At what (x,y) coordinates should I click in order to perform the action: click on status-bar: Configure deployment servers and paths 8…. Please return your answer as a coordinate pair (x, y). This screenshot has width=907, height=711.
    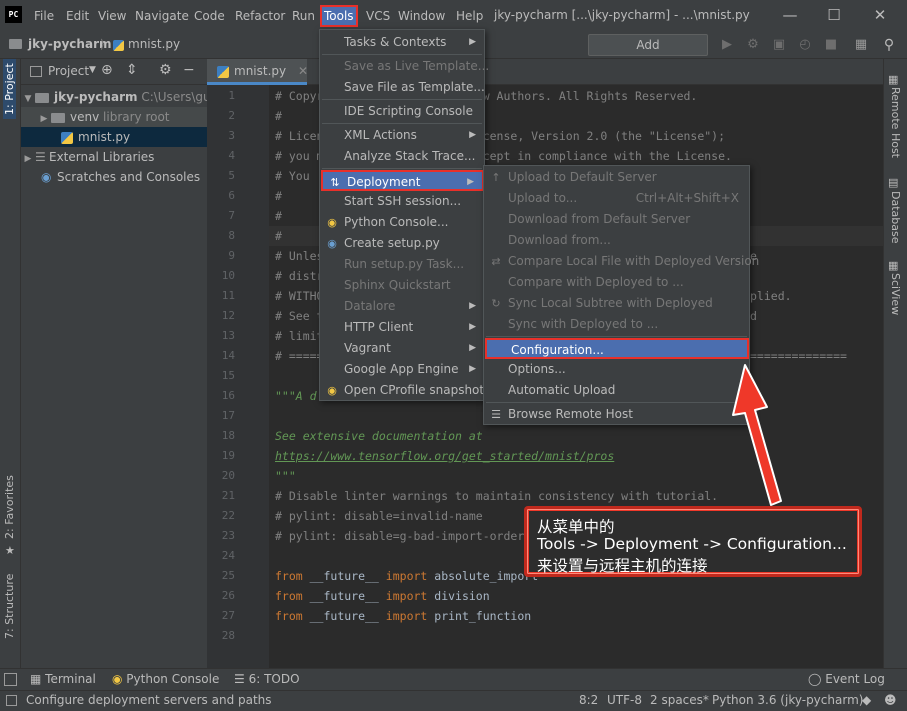
    Looking at the image, I should click on (453, 700).